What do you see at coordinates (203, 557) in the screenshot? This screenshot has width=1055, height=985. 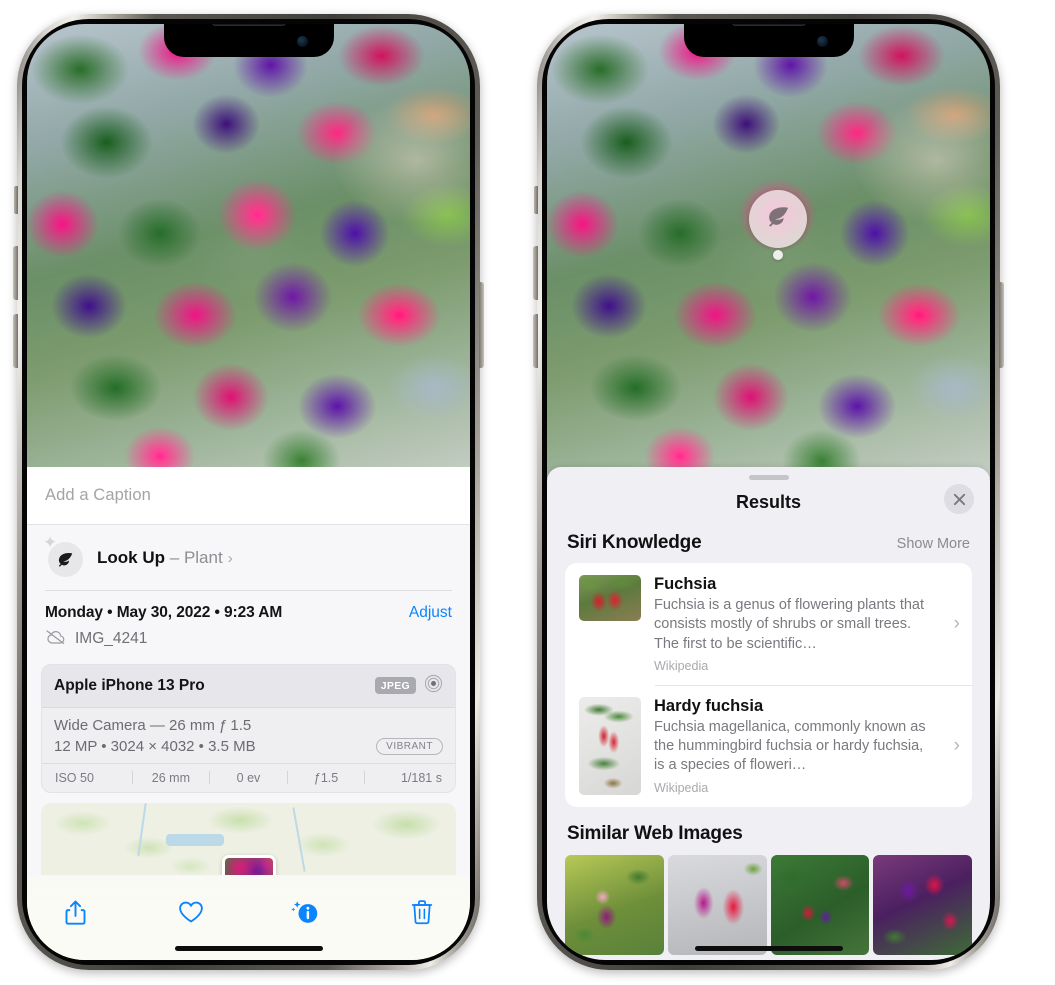 I see `look-up-subject: Plant` at bounding box center [203, 557].